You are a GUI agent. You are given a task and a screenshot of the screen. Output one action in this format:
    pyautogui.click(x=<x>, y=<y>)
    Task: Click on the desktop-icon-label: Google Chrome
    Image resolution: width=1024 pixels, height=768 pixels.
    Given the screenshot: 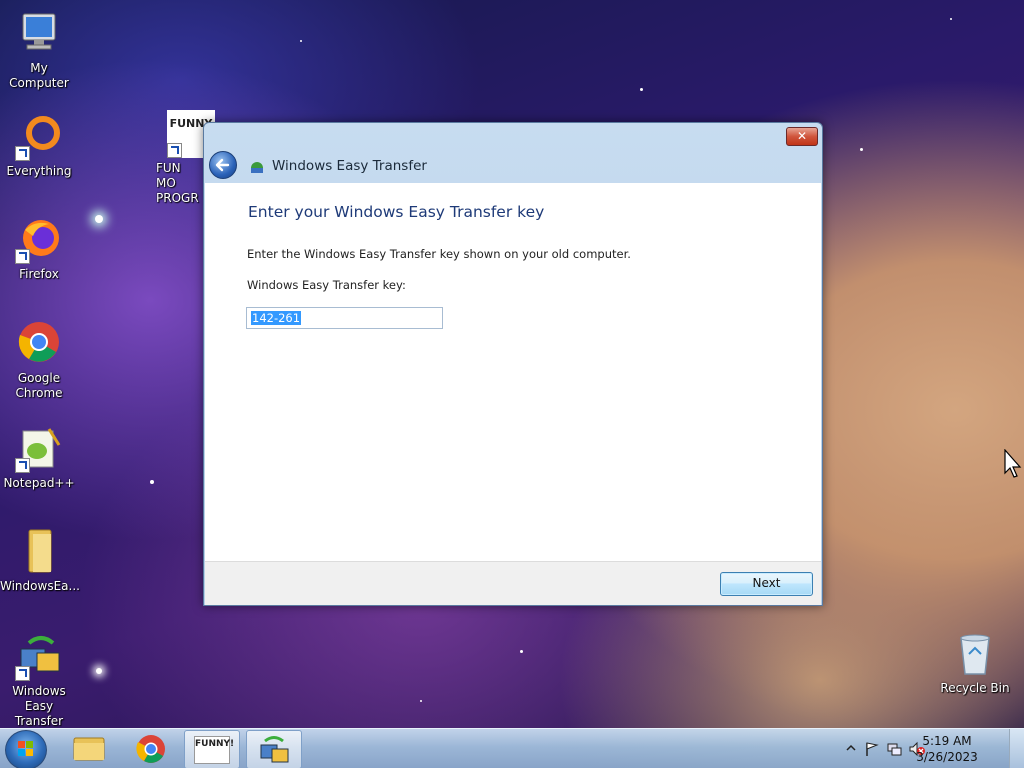 What is the action you would take?
    pyautogui.click(x=39, y=385)
    